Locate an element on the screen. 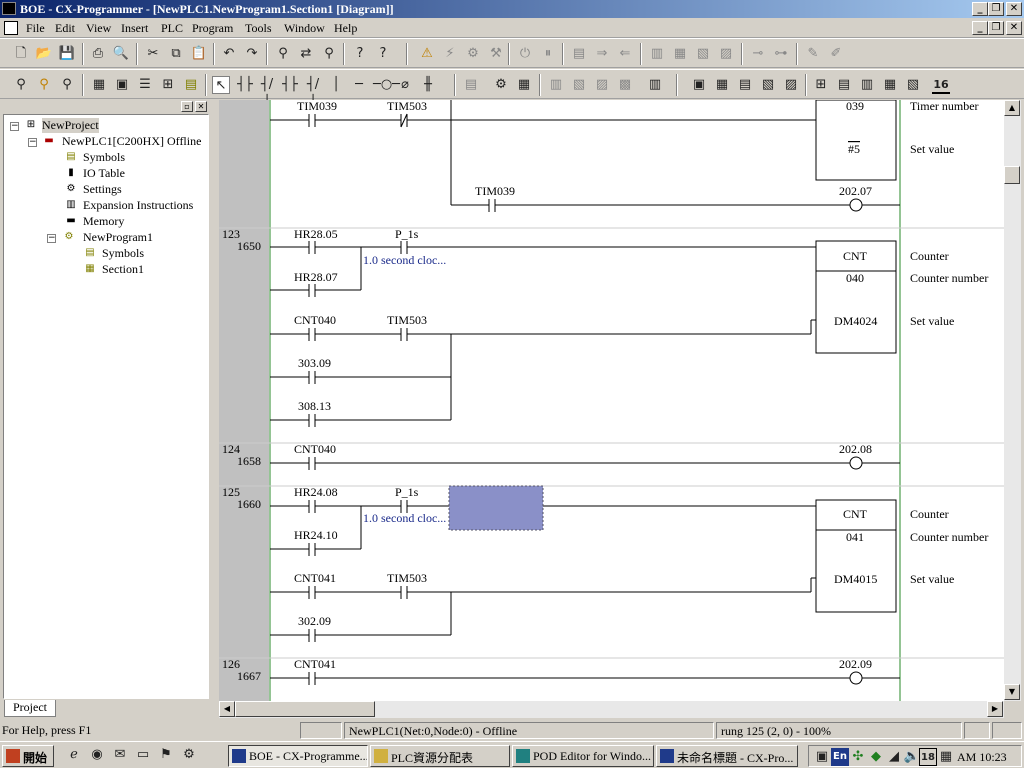 Image resolution: width=1024 pixels, height=768 pixels. clock: AM 10:23 is located at coordinates (982, 757).